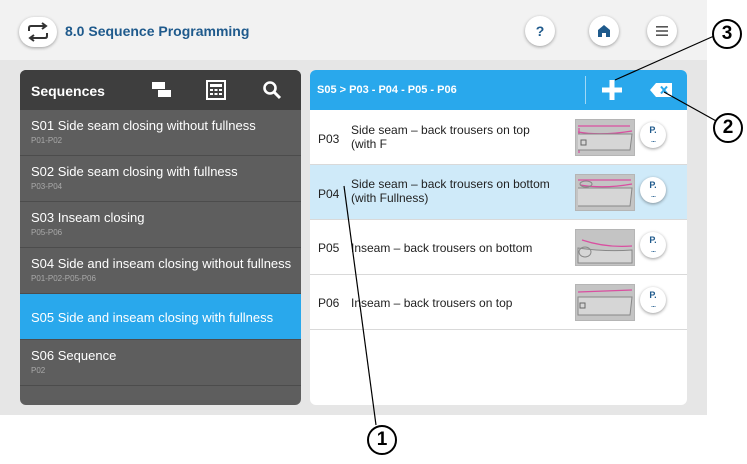  I want to click on callout-1: 1, so click(382, 440).